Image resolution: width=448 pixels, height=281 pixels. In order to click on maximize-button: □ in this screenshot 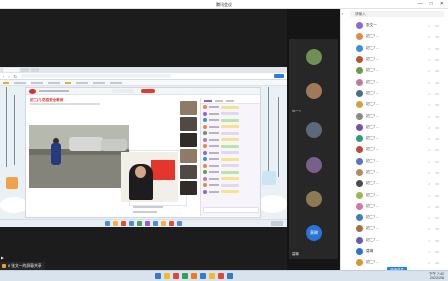, I will do `click(431, 4)`.